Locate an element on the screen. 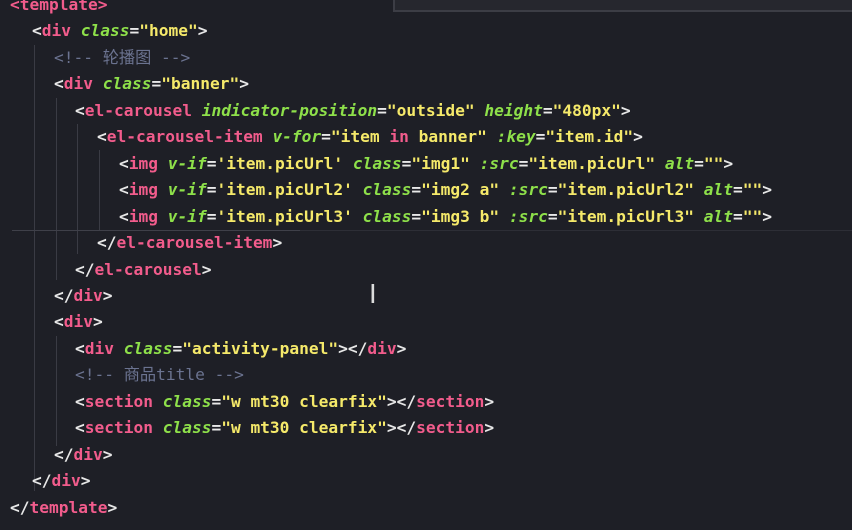  code-token-str: "item.id" is located at coordinates (589, 137).